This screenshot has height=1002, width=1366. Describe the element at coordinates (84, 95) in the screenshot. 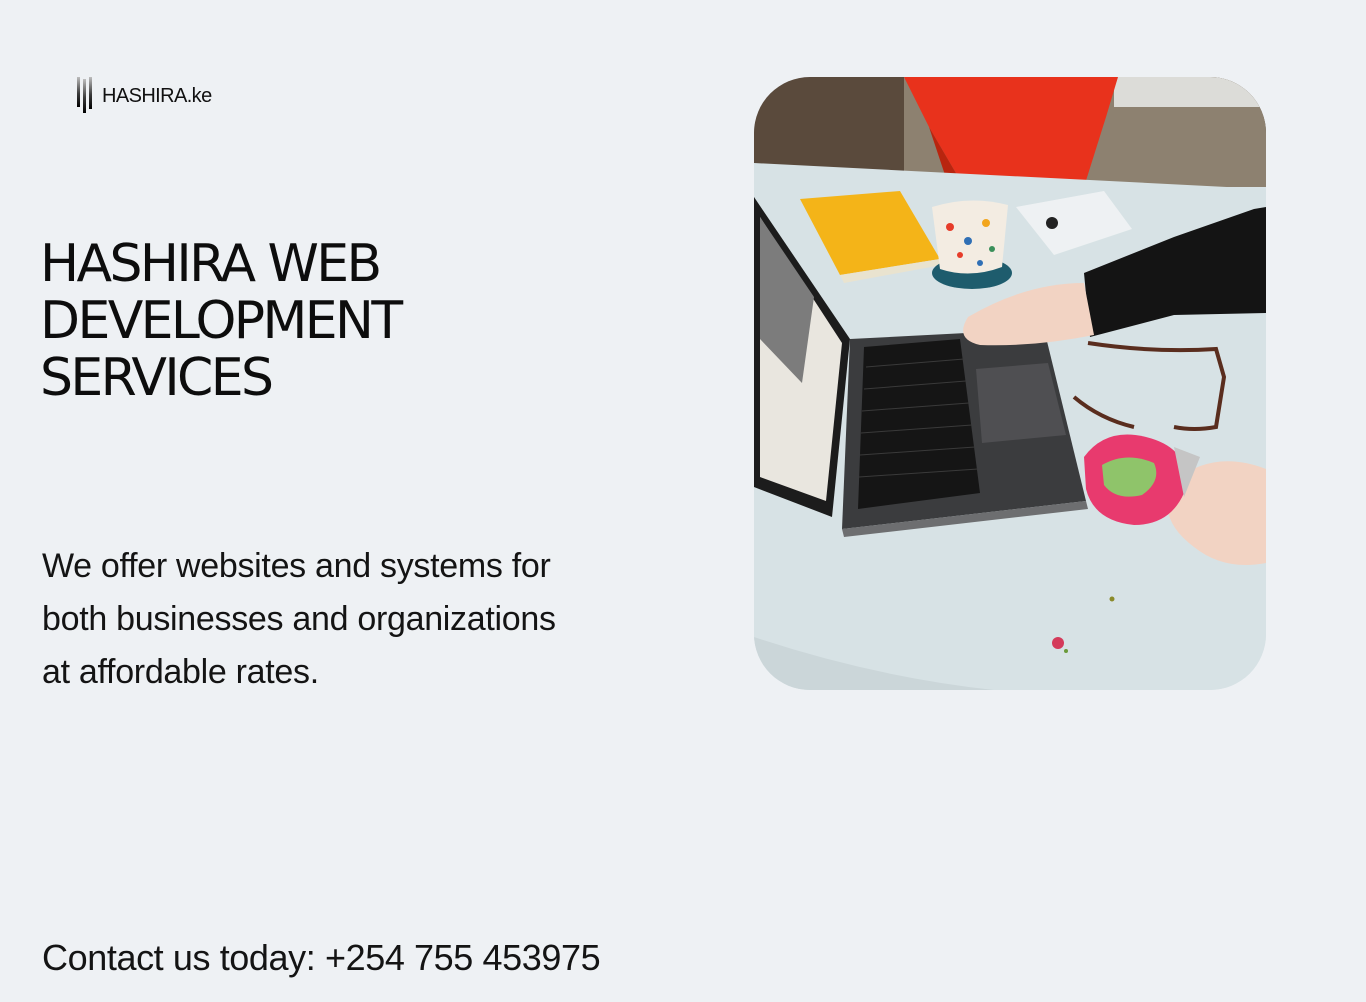

I see `vertical-bars-logo-icon` at that location.